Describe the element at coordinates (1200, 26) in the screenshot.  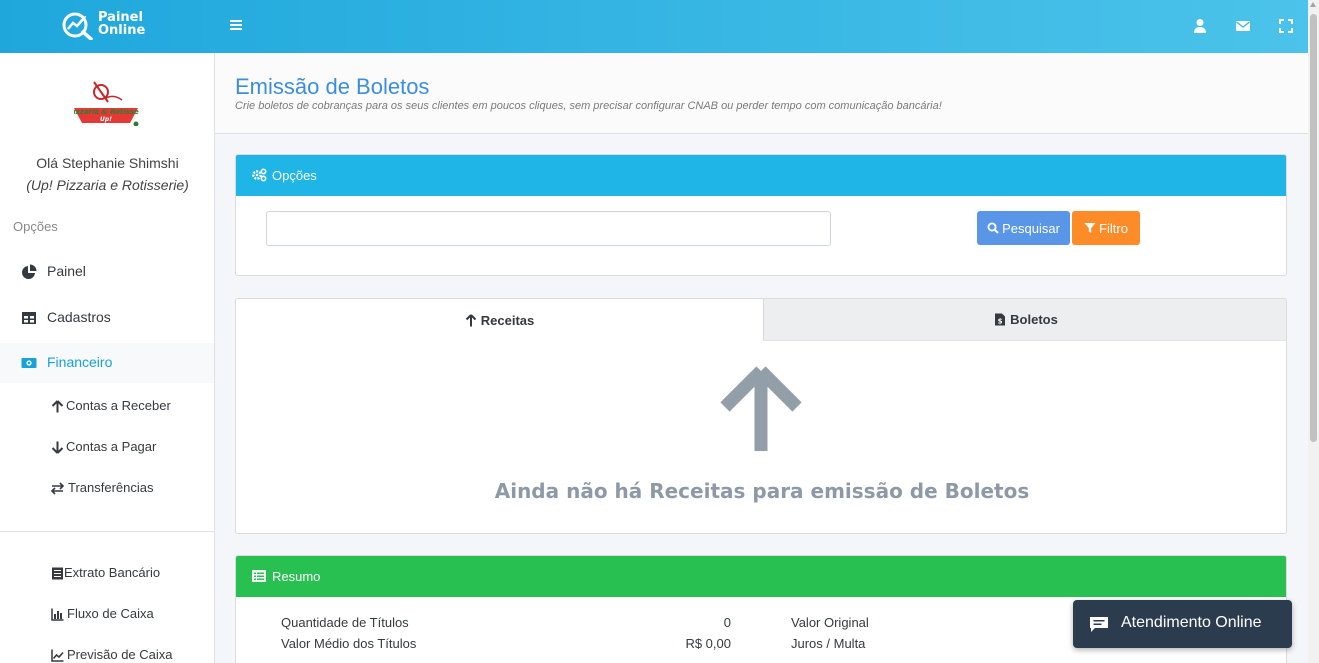
I see `user-icon` at that location.